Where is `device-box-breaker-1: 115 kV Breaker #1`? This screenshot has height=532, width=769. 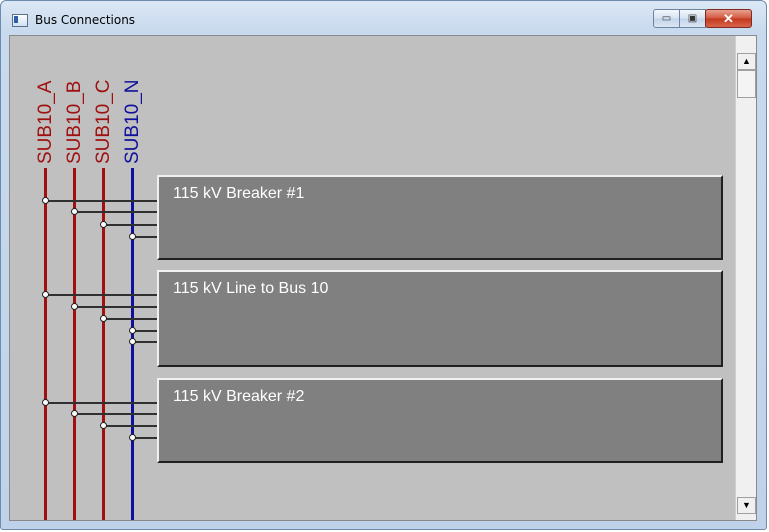
device-box-breaker-1: 115 kV Breaker #1 is located at coordinates (440, 217).